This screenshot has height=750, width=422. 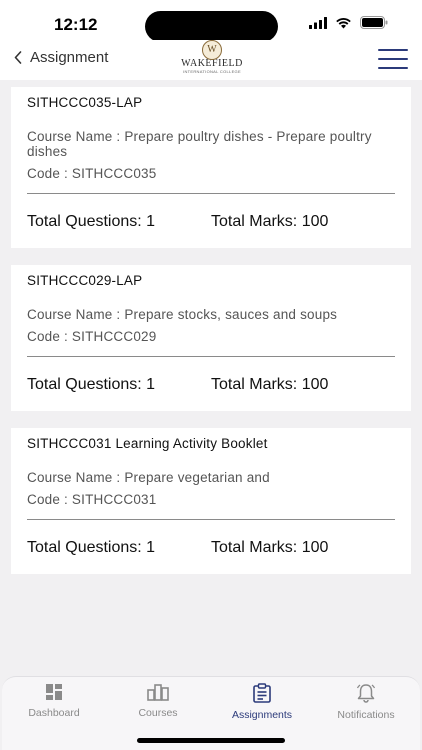 I want to click on assignment-title: SITHCCC035-LAP, so click(x=85, y=102).